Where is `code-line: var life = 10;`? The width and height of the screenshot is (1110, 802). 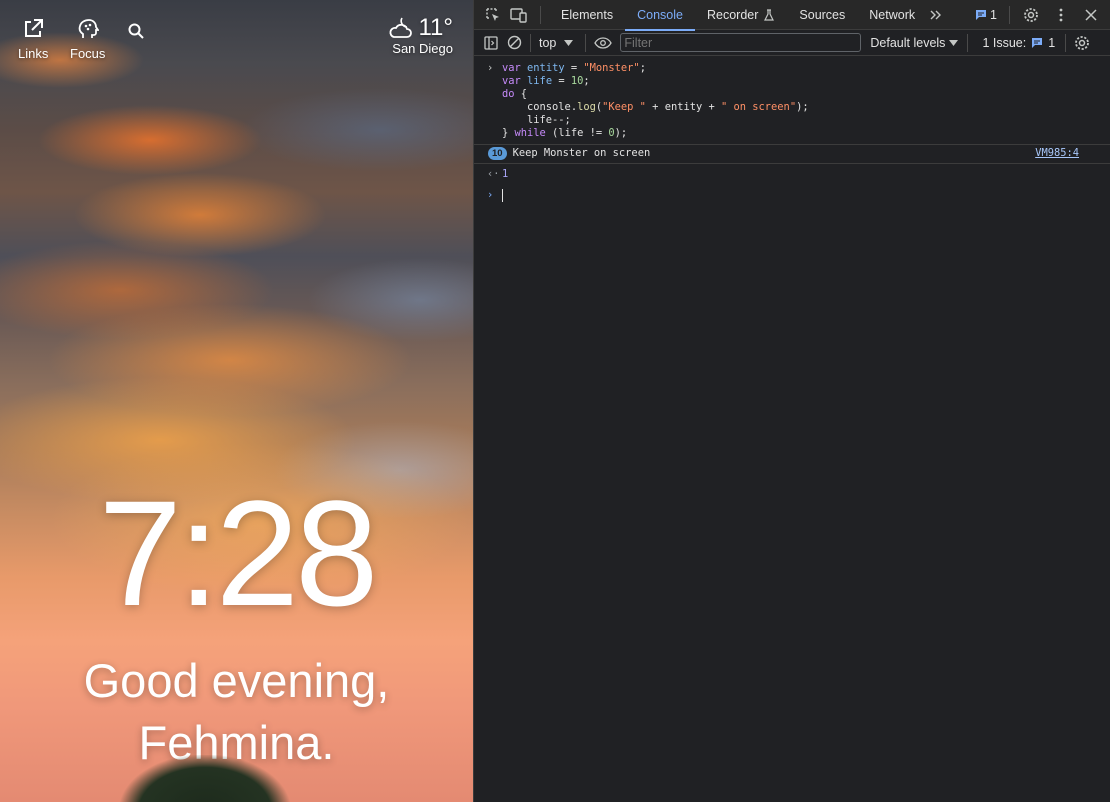
code-line: var life = 10; is located at coordinates (546, 81).